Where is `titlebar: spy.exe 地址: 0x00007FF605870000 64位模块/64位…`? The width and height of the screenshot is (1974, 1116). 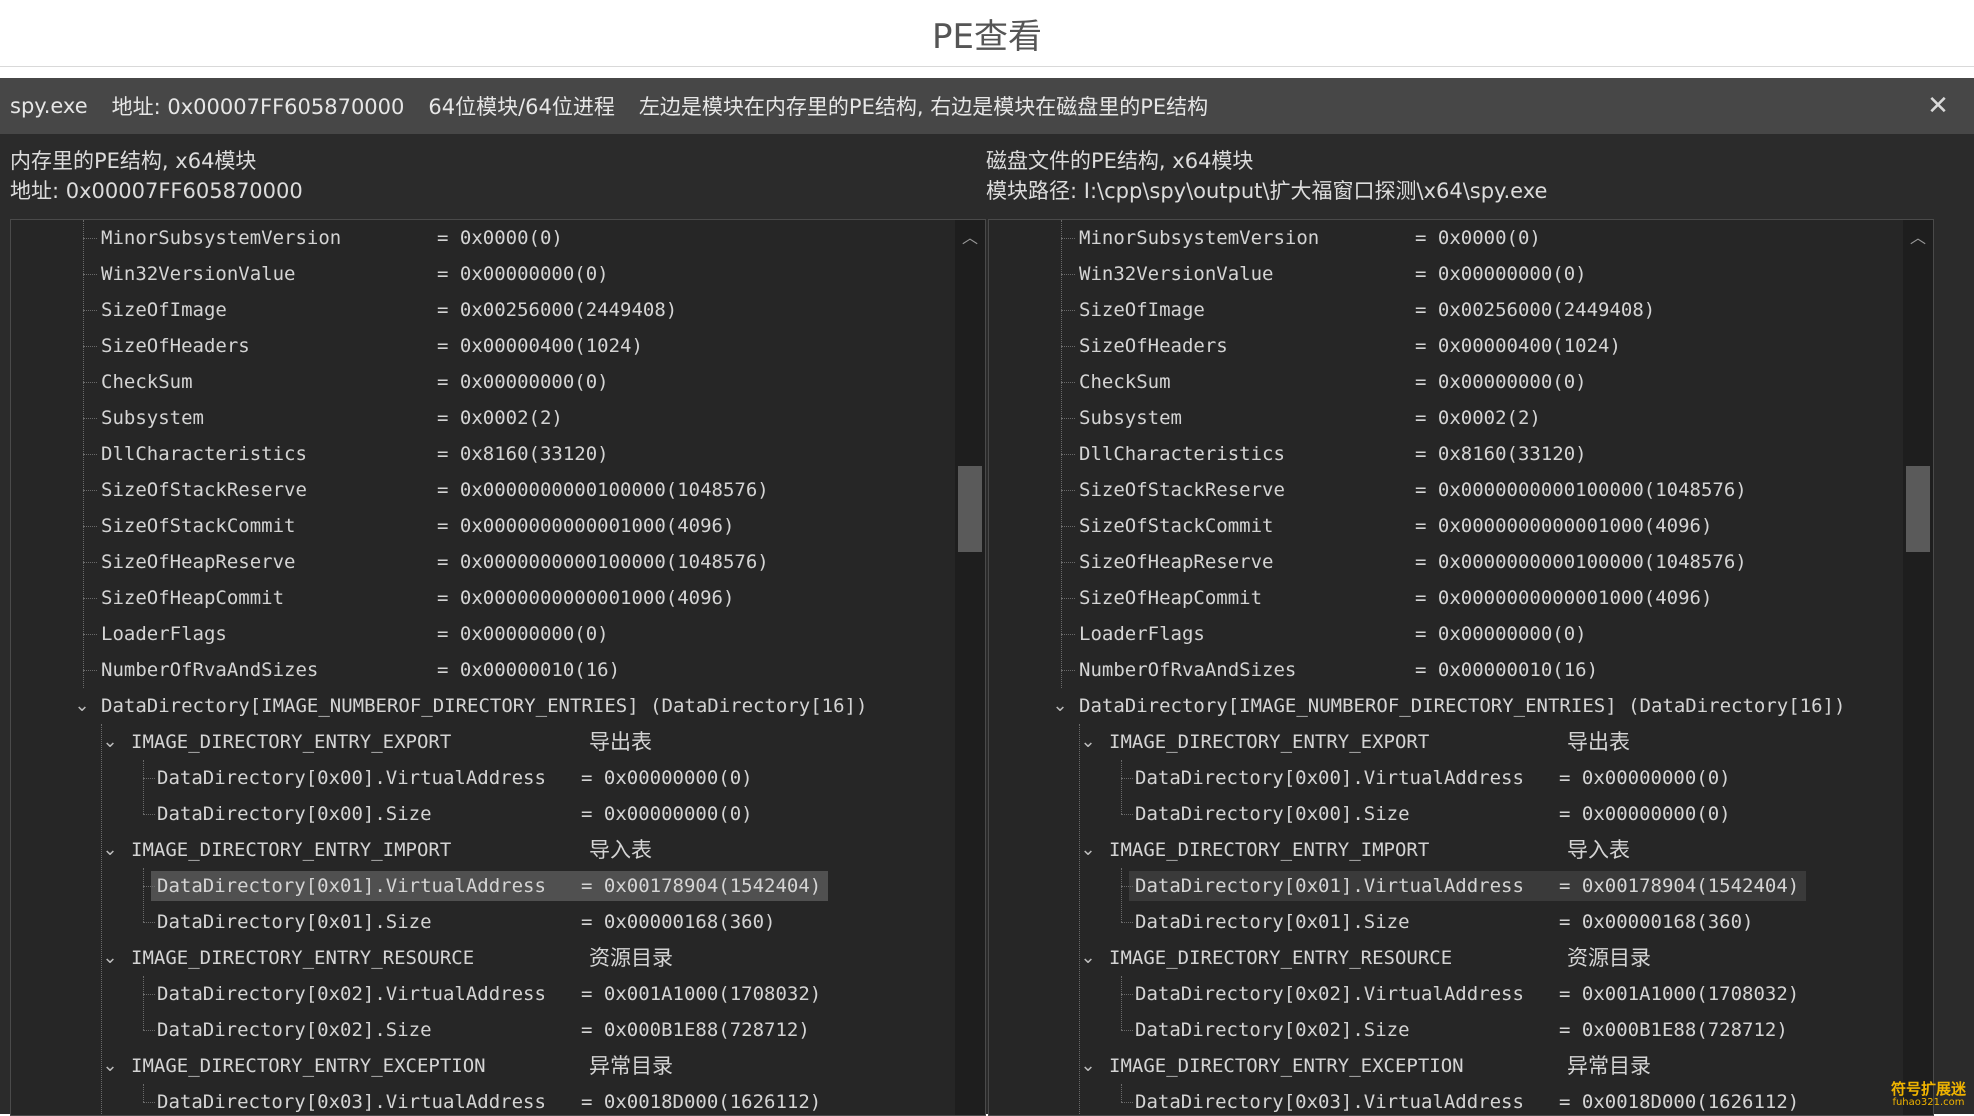
titlebar: spy.exe 地址: 0x00007FF605870000 64位模块/64位… is located at coordinates (987, 106).